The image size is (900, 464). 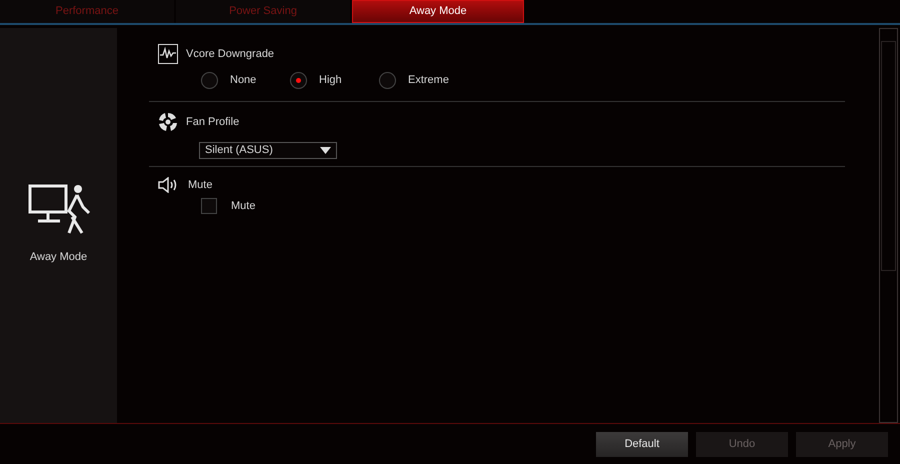 What do you see at coordinates (888, 225) in the screenshot?
I see `scrollbar` at bounding box center [888, 225].